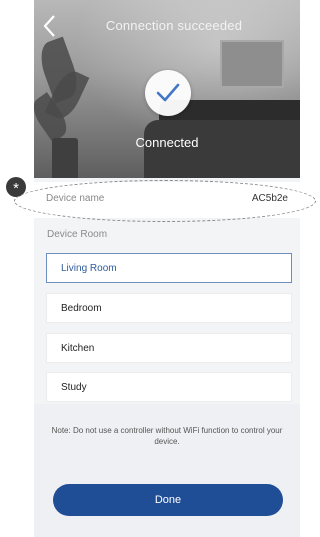 The width and height of the screenshot is (320, 537). Describe the element at coordinates (77, 234) in the screenshot. I see `device-room-label: Device Room` at that location.